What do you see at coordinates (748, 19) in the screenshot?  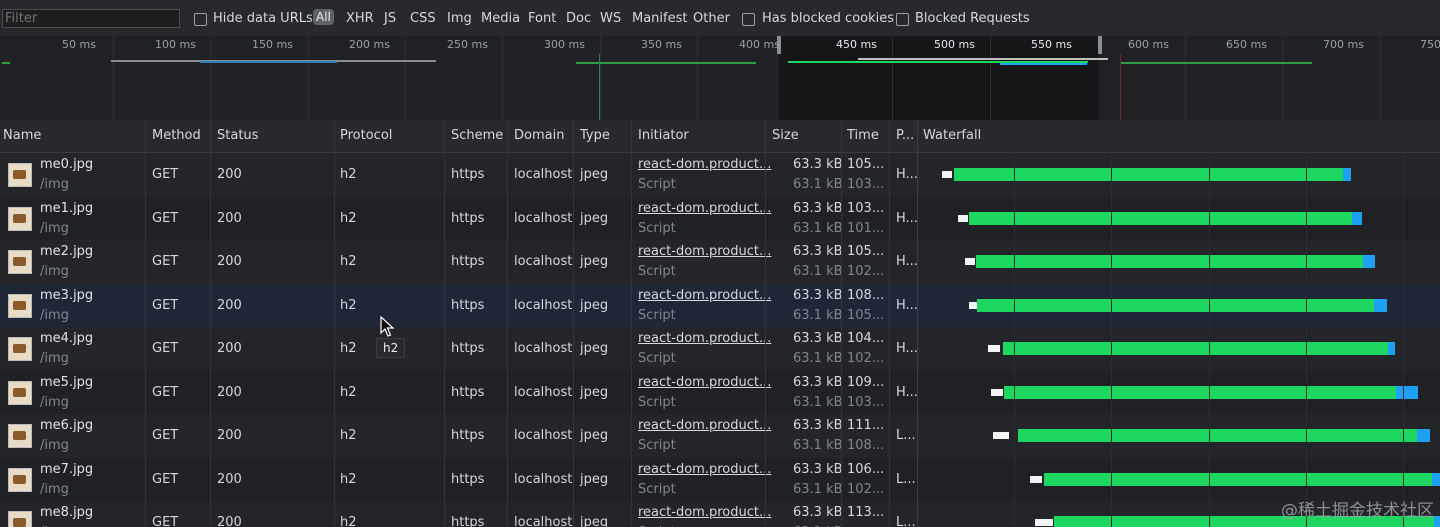 I see `has-blocked-cookies-checkbox` at bounding box center [748, 19].